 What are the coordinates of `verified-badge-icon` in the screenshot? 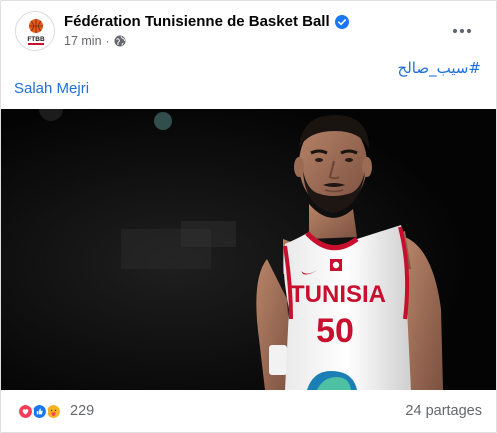 It's located at (341, 21).